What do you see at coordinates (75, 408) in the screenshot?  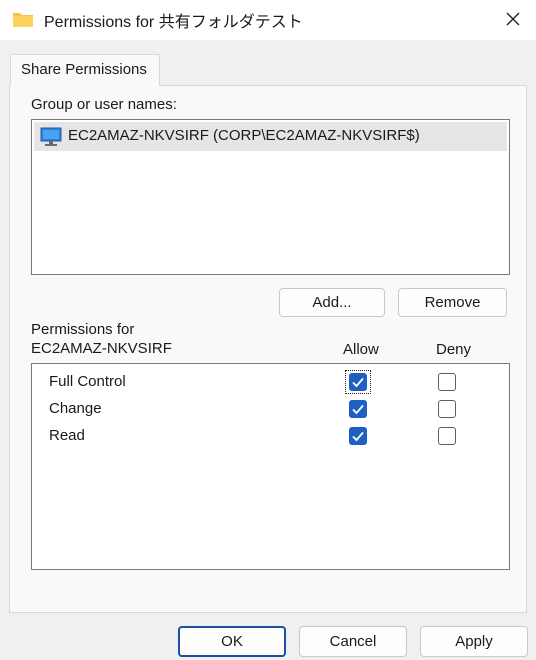 I see `permission-name-change: Change` at bounding box center [75, 408].